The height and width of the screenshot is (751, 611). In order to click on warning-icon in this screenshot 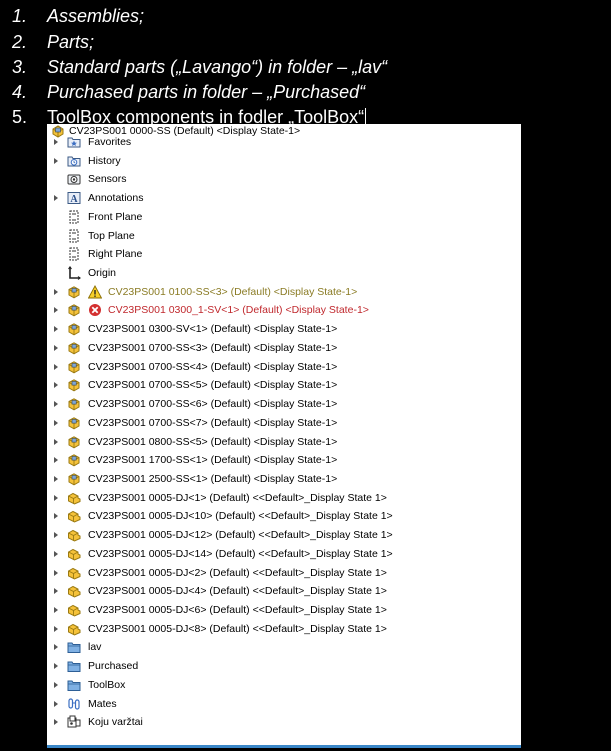, I will do `click(95, 291)`.